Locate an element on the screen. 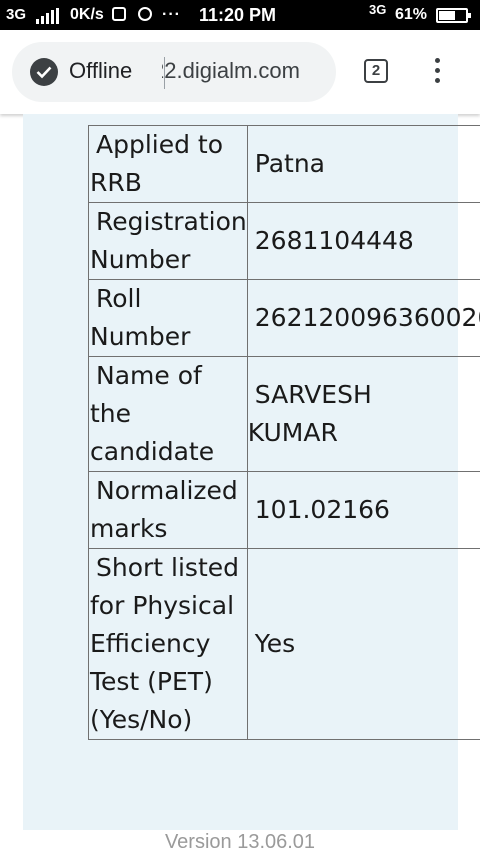 The image size is (480, 854). row-label-cell: Name of the candidate is located at coordinates (168, 414).